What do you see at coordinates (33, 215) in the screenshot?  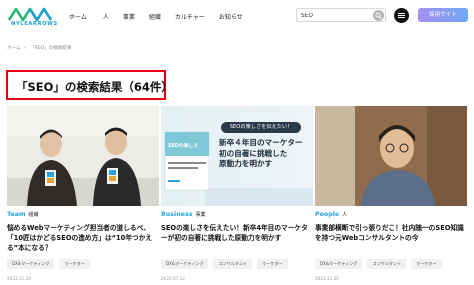 I see `subcategory-label: 組織` at bounding box center [33, 215].